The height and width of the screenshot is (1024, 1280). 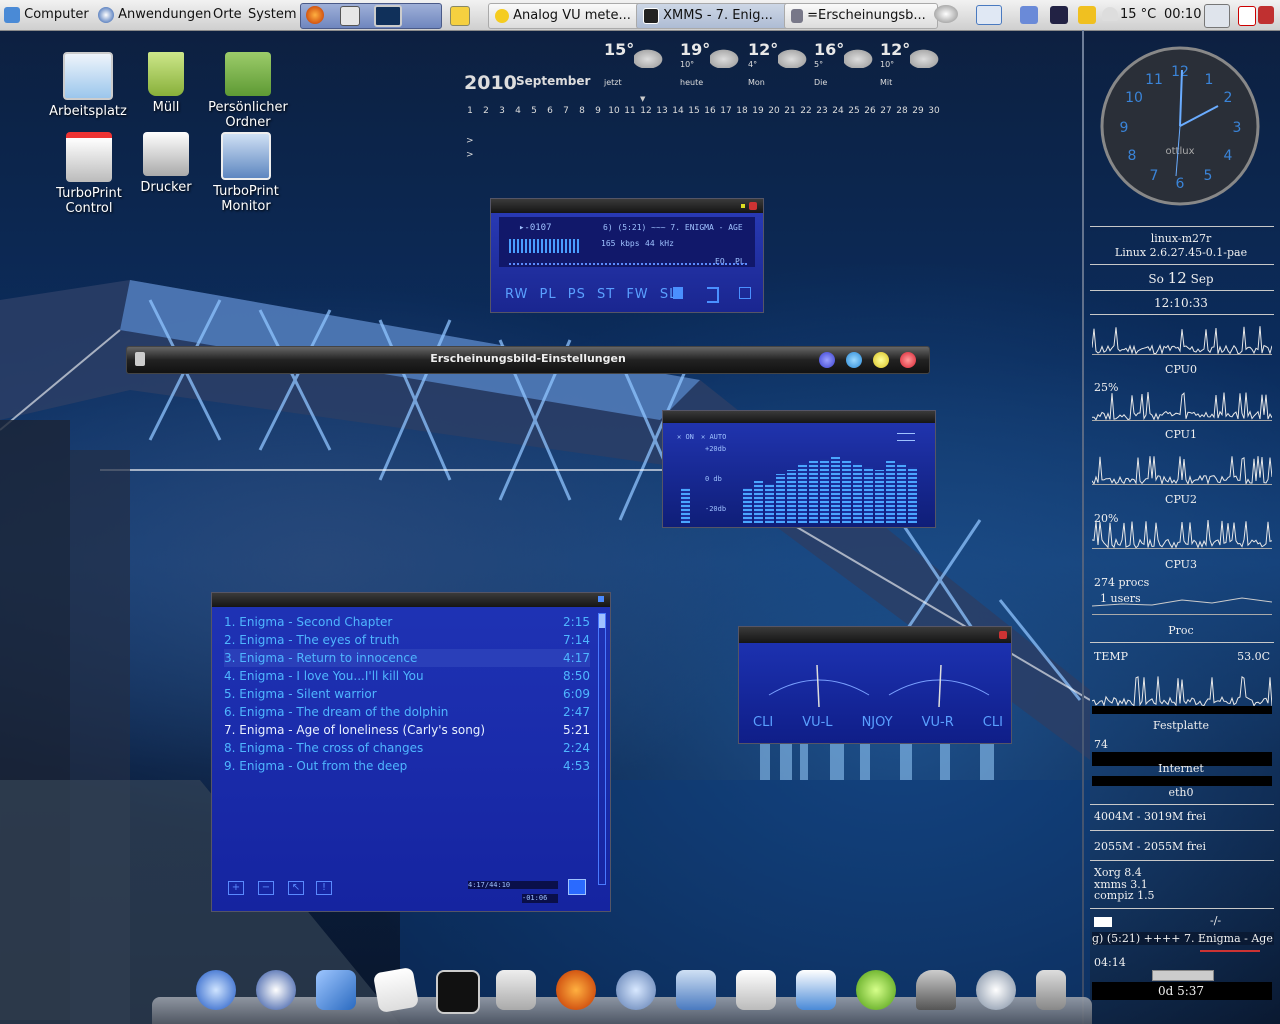 What do you see at coordinates (534, 111) in the screenshot?
I see `calendar-day: 5` at bounding box center [534, 111].